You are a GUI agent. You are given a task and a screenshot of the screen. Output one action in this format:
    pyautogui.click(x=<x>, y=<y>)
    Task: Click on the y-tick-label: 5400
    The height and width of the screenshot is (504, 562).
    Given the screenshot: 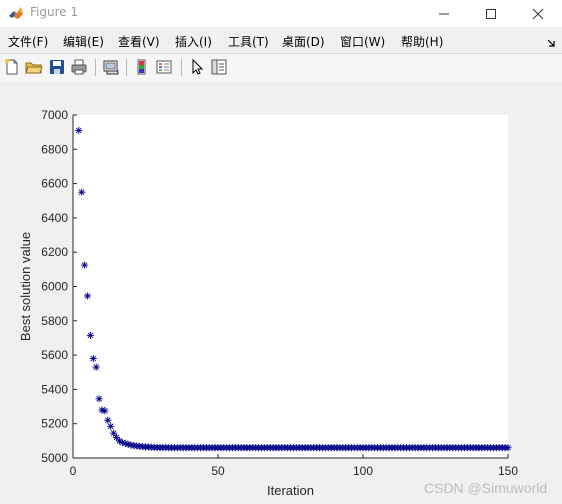 What is the action you would take?
    pyautogui.click(x=54, y=389)
    